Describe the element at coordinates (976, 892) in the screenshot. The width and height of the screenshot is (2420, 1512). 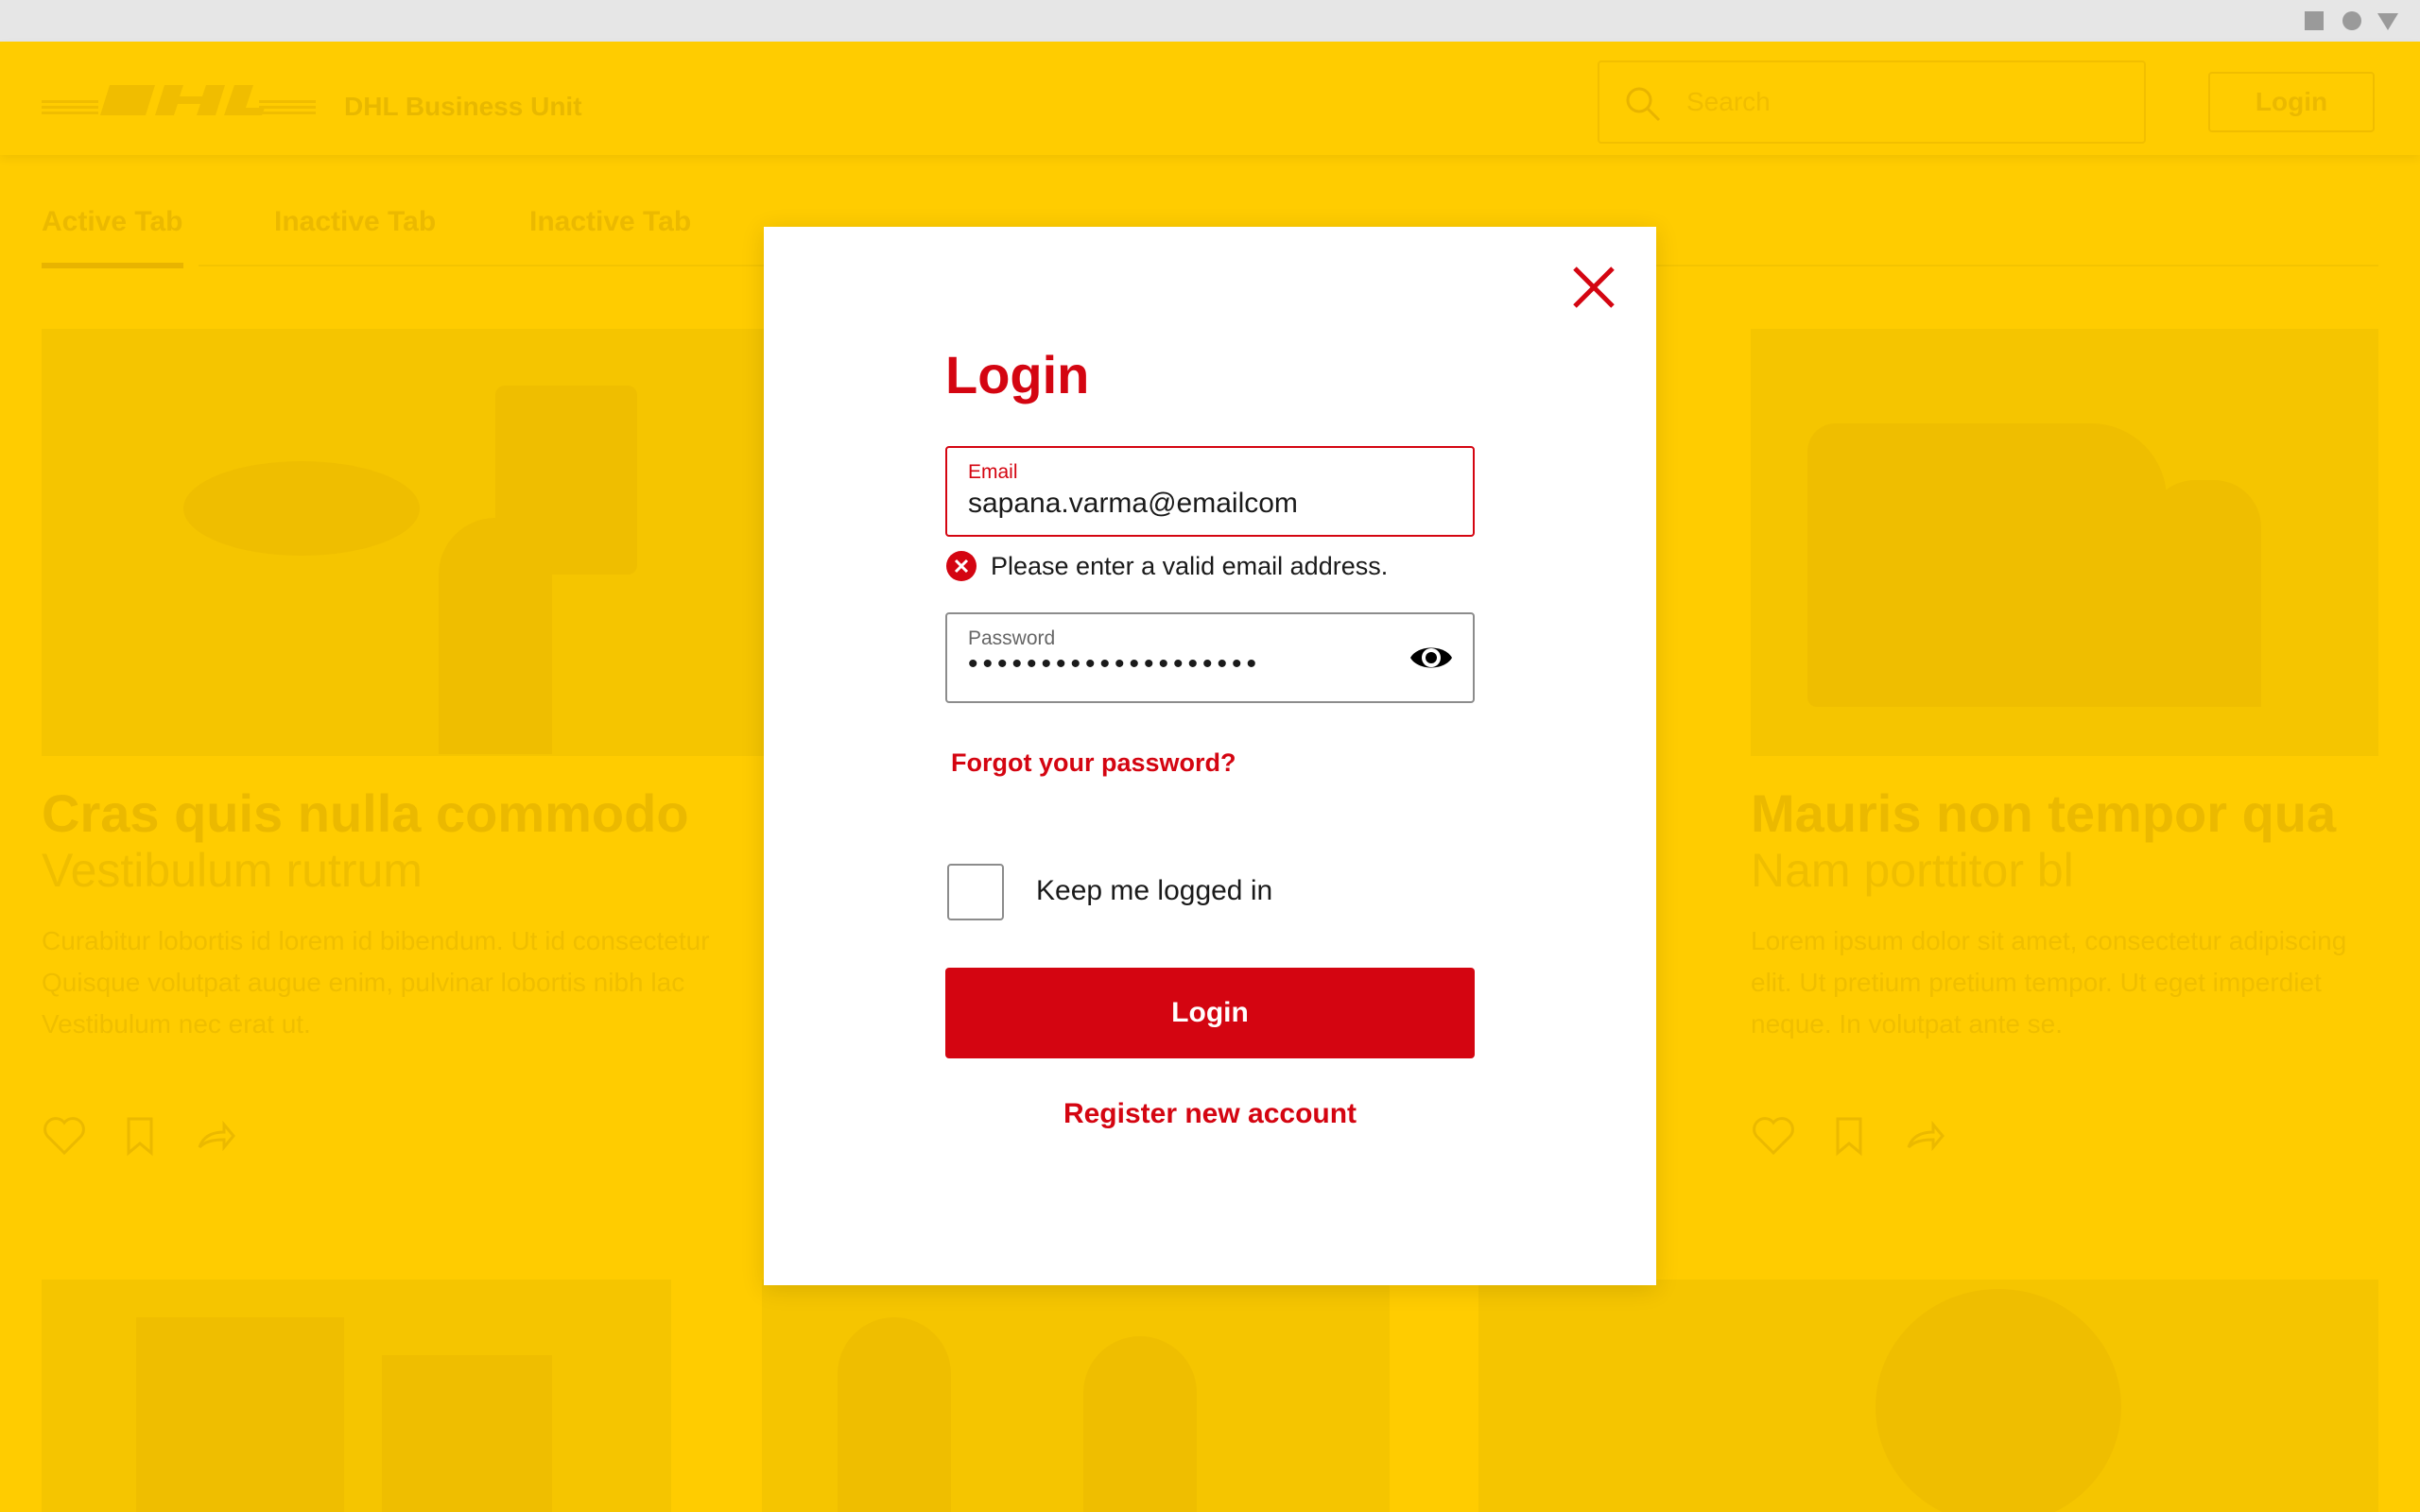
I see `keep-logged-in-checkbox` at that location.